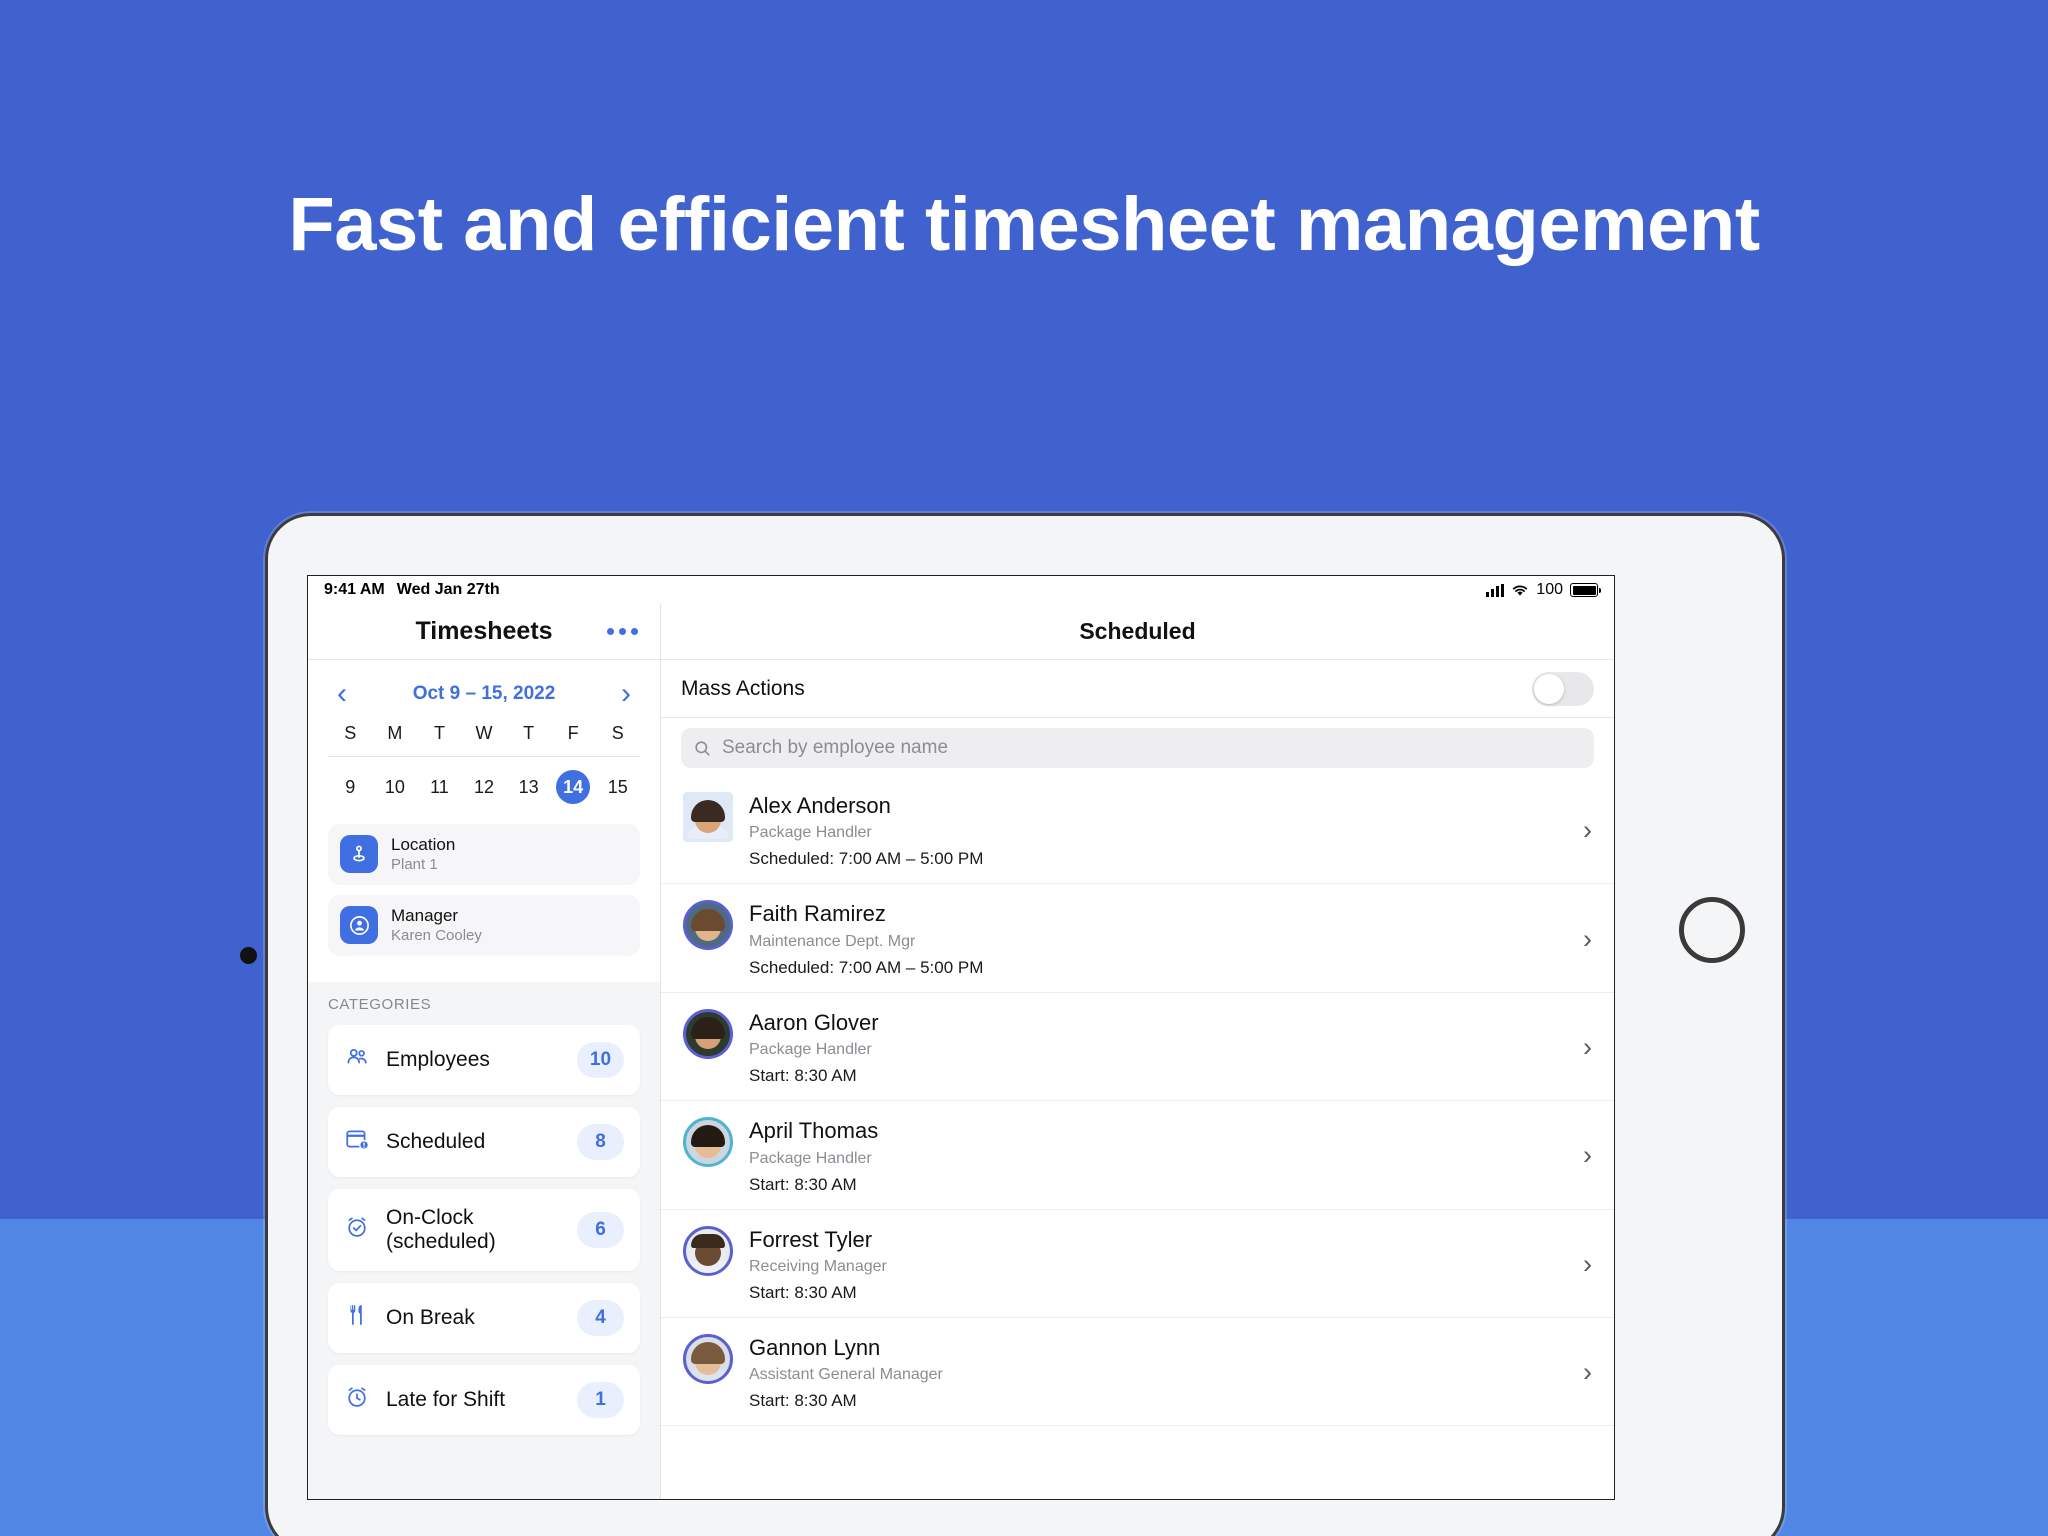 This screenshot has width=2048, height=1536. I want to click on wifi-icon, so click(1520, 590).